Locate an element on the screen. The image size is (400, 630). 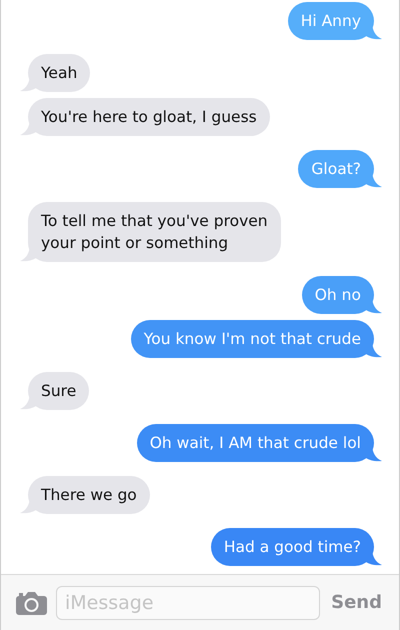
message-bubble: Sure is located at coordinates (55, 391).